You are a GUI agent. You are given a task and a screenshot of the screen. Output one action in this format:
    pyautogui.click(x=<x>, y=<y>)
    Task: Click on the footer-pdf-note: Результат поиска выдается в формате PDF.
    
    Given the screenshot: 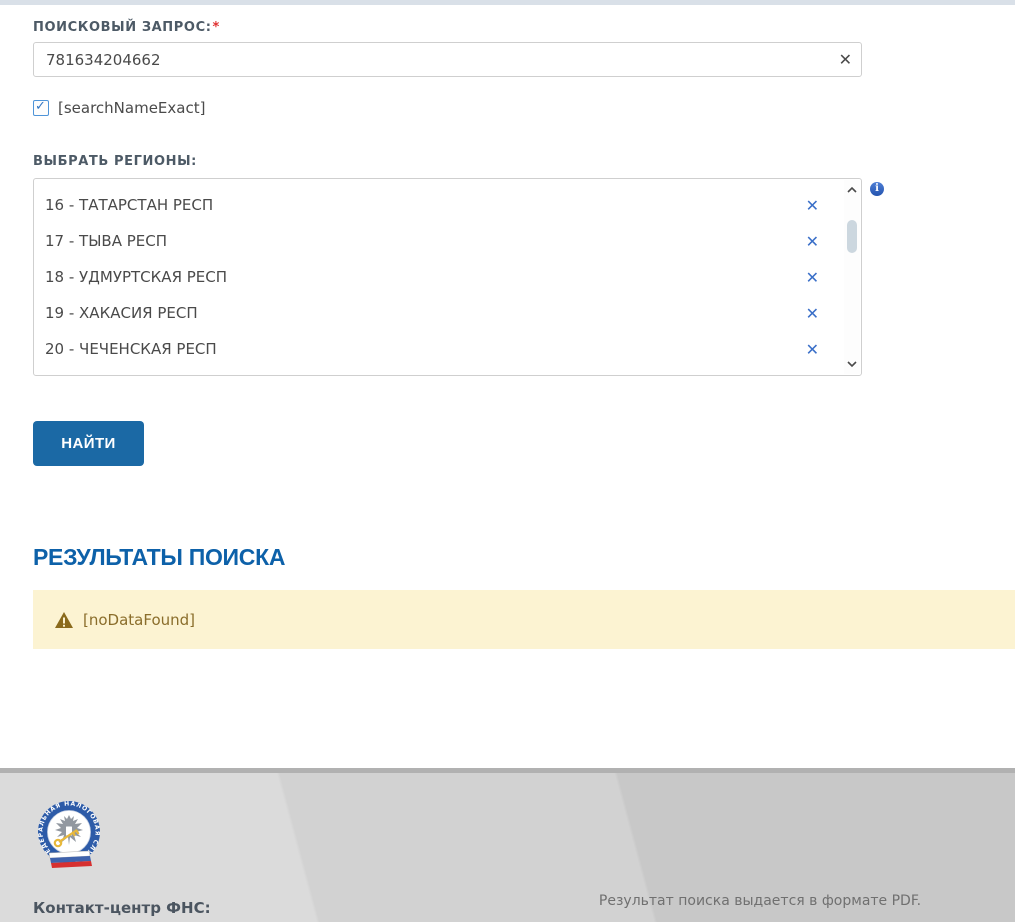 What is the action you would take?
    pyautogui.click(x=760, y=901)
    